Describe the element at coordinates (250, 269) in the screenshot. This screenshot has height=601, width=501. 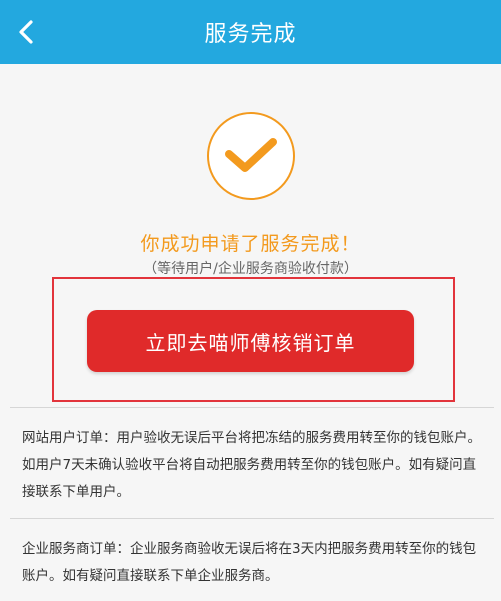
I see `status-subtitle: （等待用户/企业服务商验收付款）` at that location.